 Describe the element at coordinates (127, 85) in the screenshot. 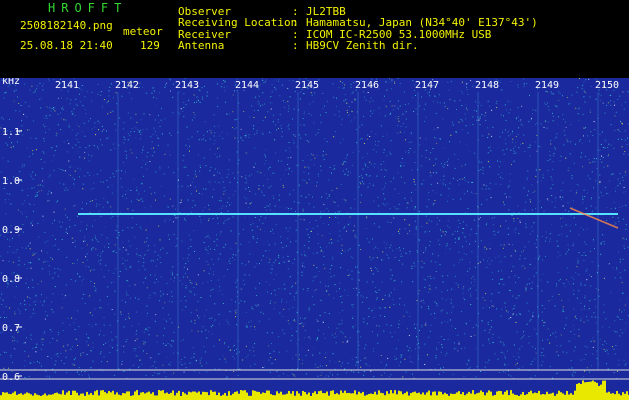

I see `x-tick-label: 2142` at that location.